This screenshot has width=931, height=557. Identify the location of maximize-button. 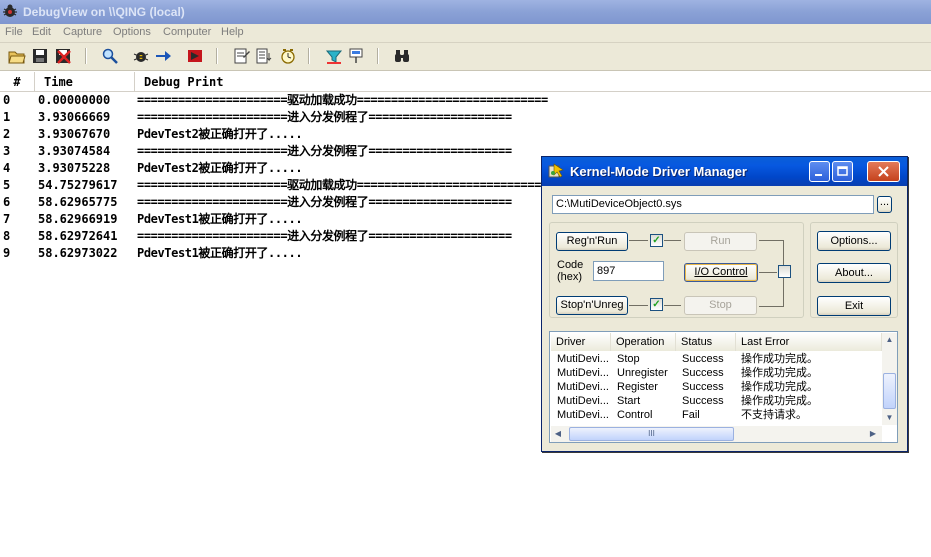
(842, 171).